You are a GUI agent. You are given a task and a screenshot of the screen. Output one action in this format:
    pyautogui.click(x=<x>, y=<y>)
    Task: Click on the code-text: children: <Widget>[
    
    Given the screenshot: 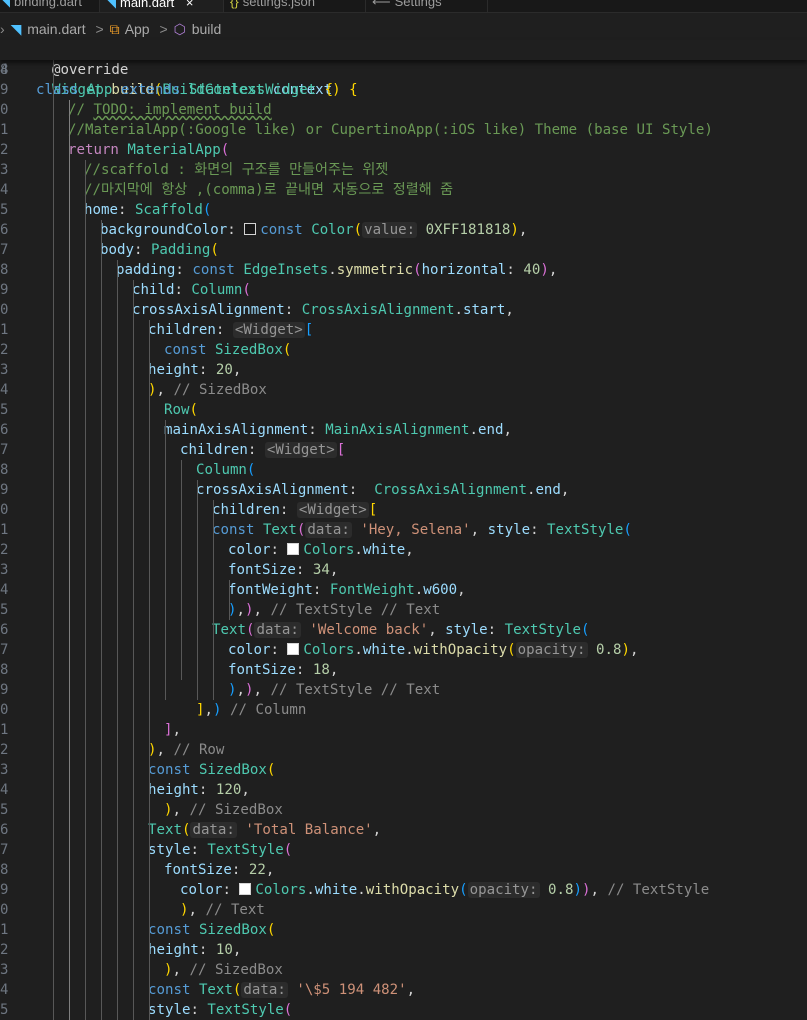 What is the action you would take?
    pyautogui.click(x=262, y=450)
    